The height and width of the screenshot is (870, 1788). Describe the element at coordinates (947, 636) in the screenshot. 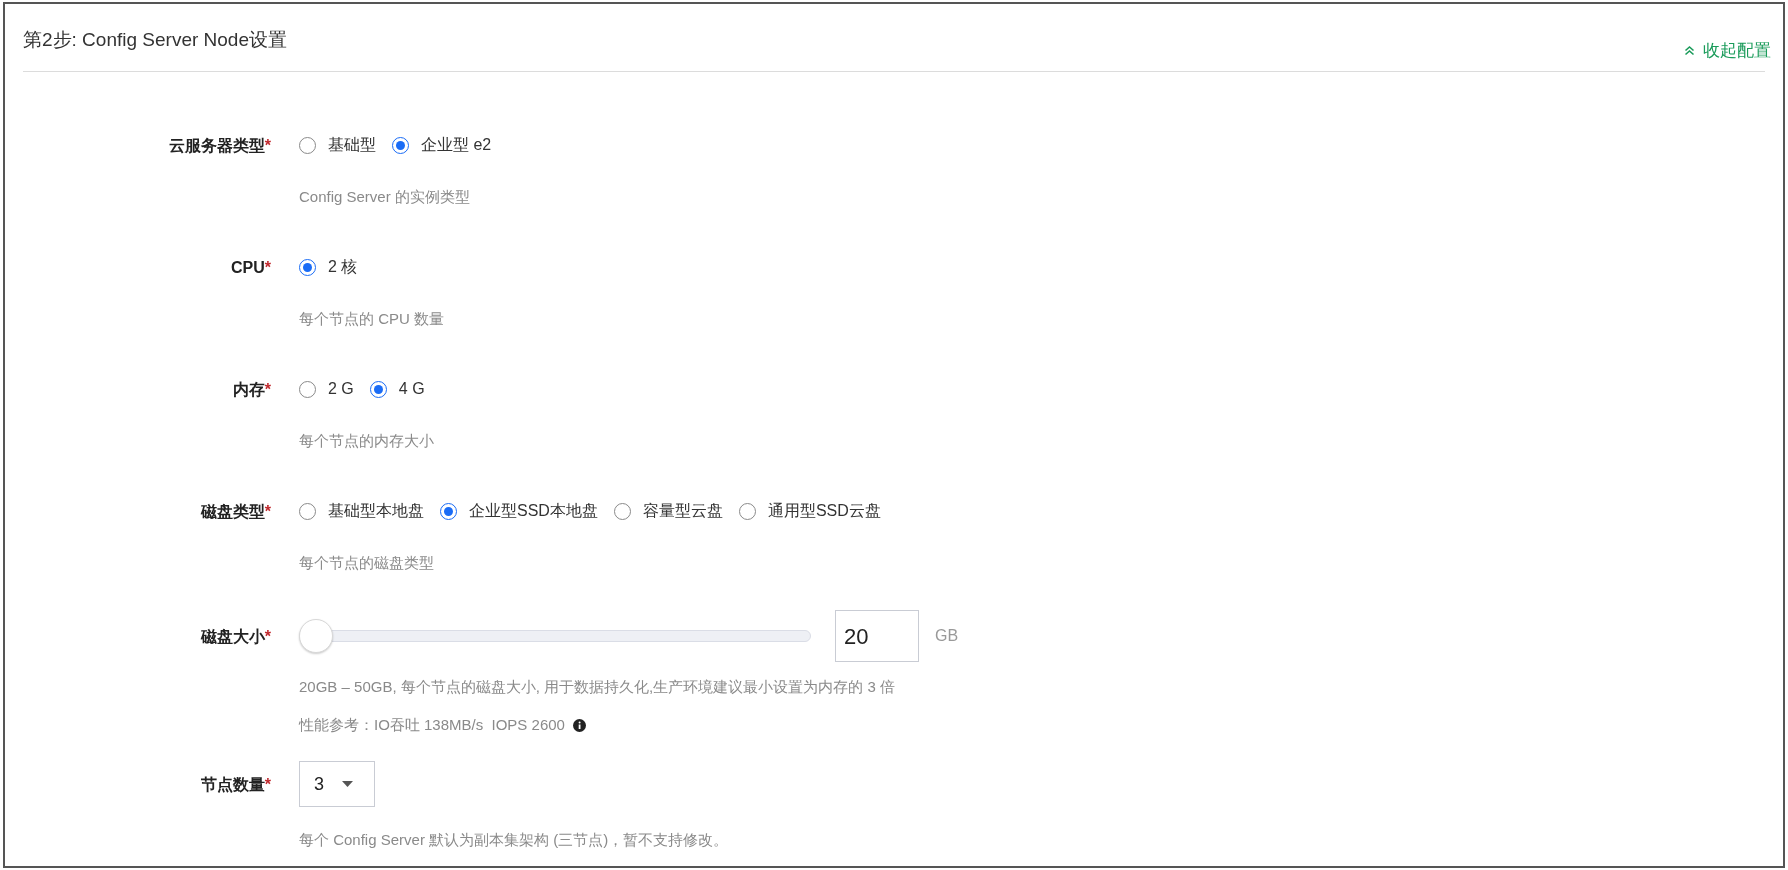

I see `unit-label: GB` at that location.